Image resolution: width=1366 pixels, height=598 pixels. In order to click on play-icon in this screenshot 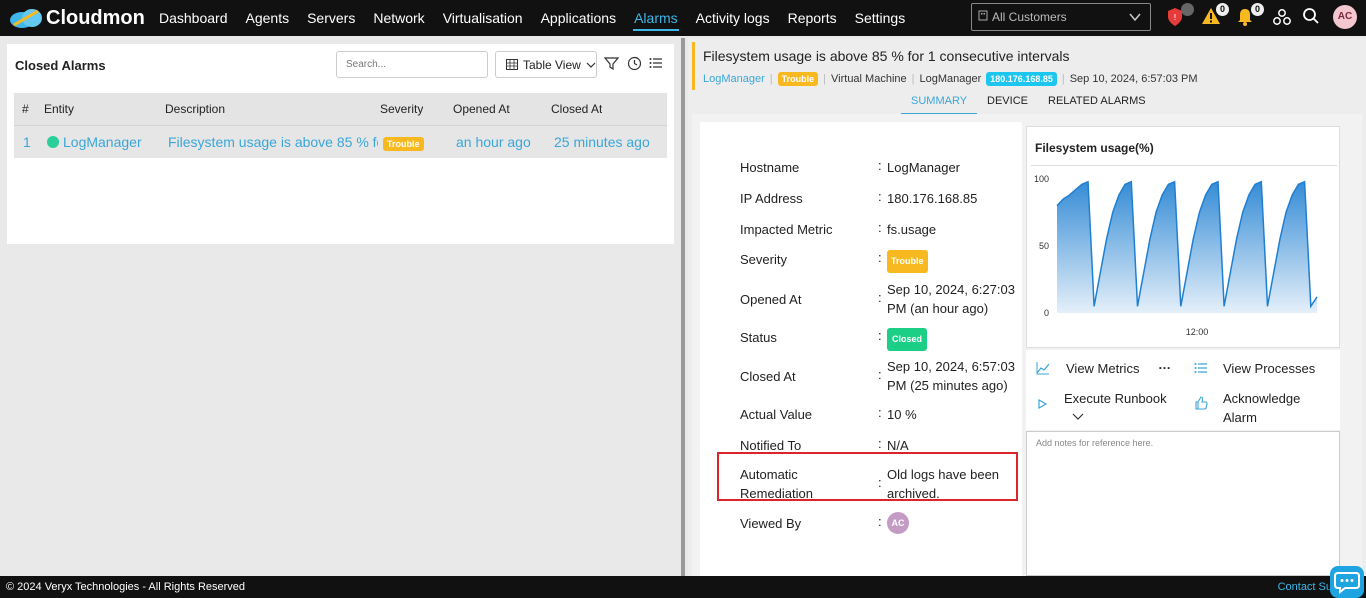, I will do `click(1043, 405)`.